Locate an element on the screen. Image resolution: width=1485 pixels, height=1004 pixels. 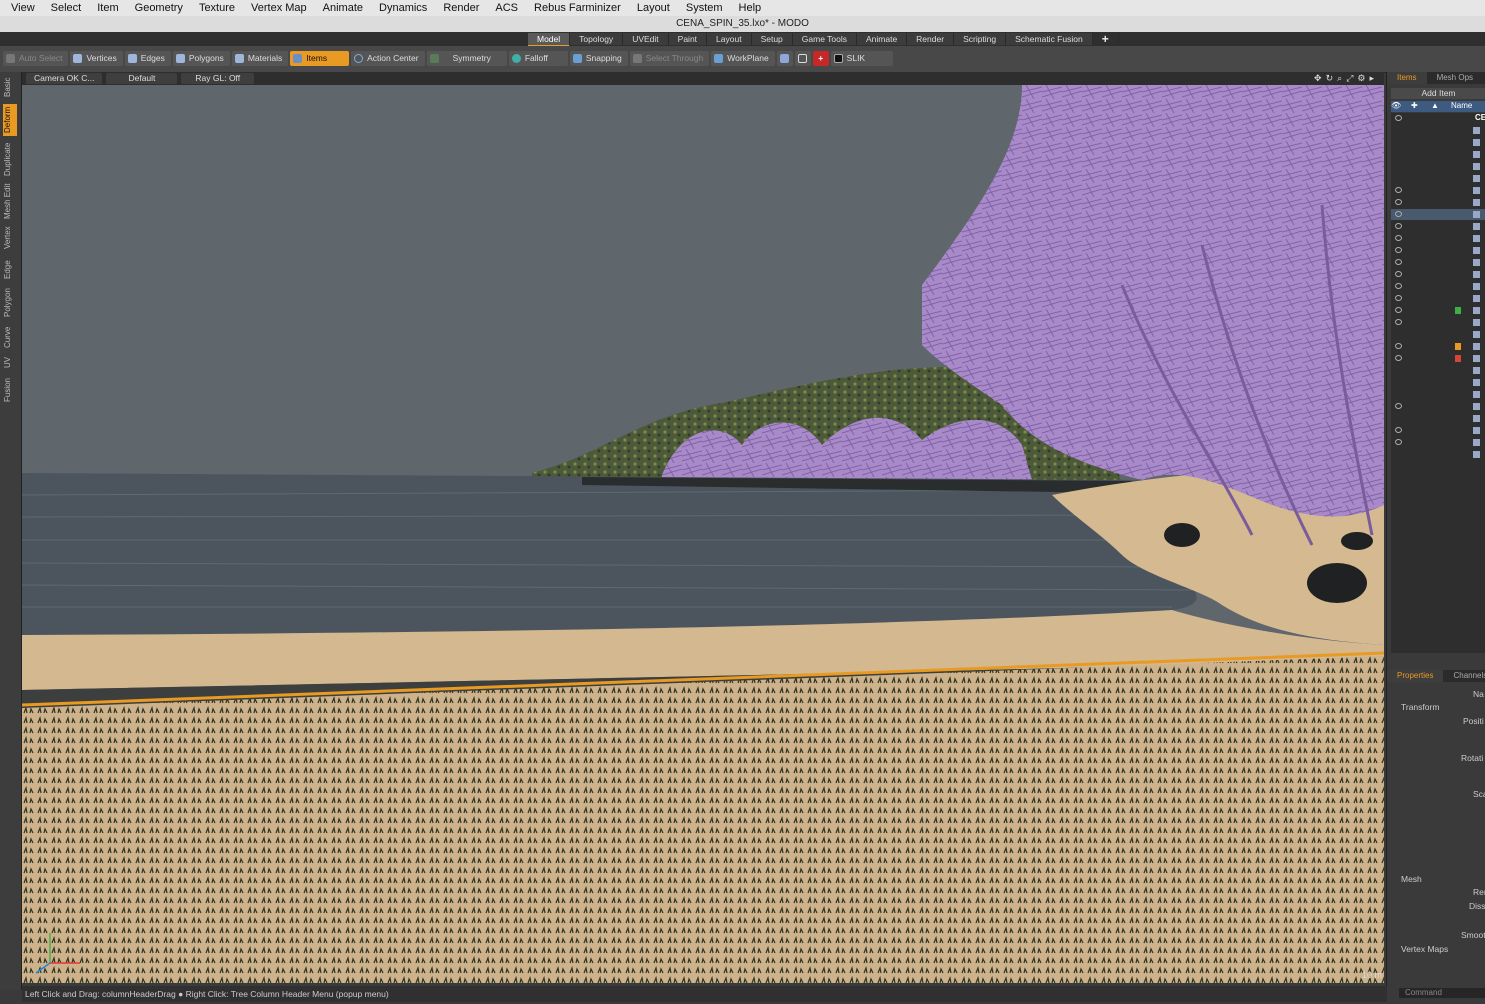
auto-select-button: Auto Select is located at coordinates (36, 58).